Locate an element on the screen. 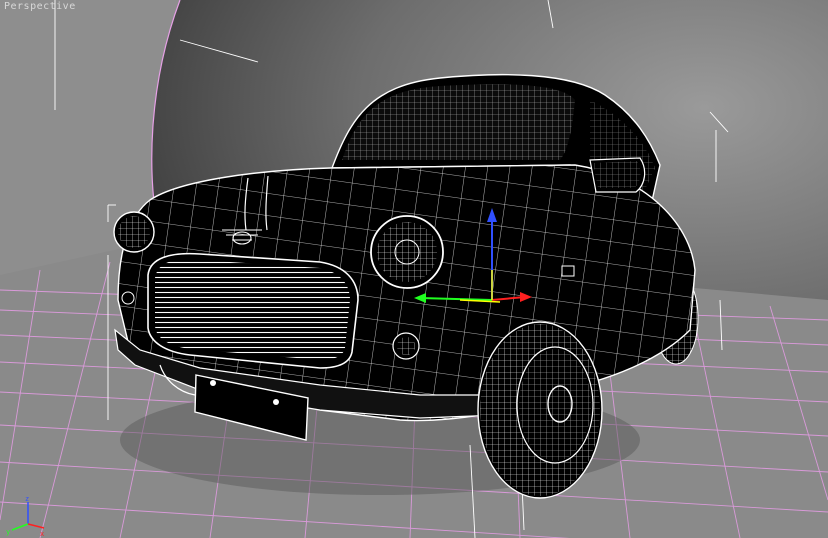  axis-tripod-icon: z y x is located at coordinates (25, 516).